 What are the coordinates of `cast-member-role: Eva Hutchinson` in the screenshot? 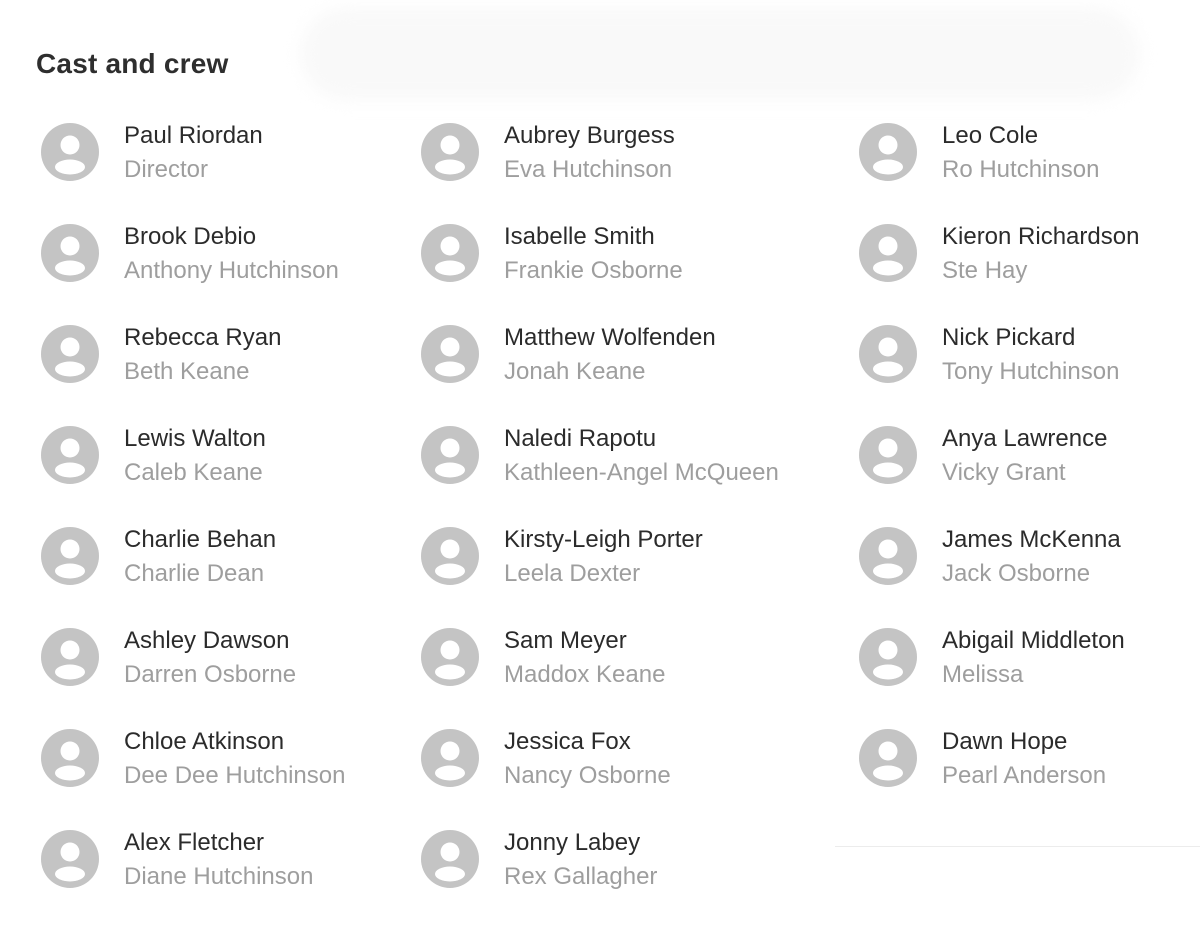 It's located at (588, 169).